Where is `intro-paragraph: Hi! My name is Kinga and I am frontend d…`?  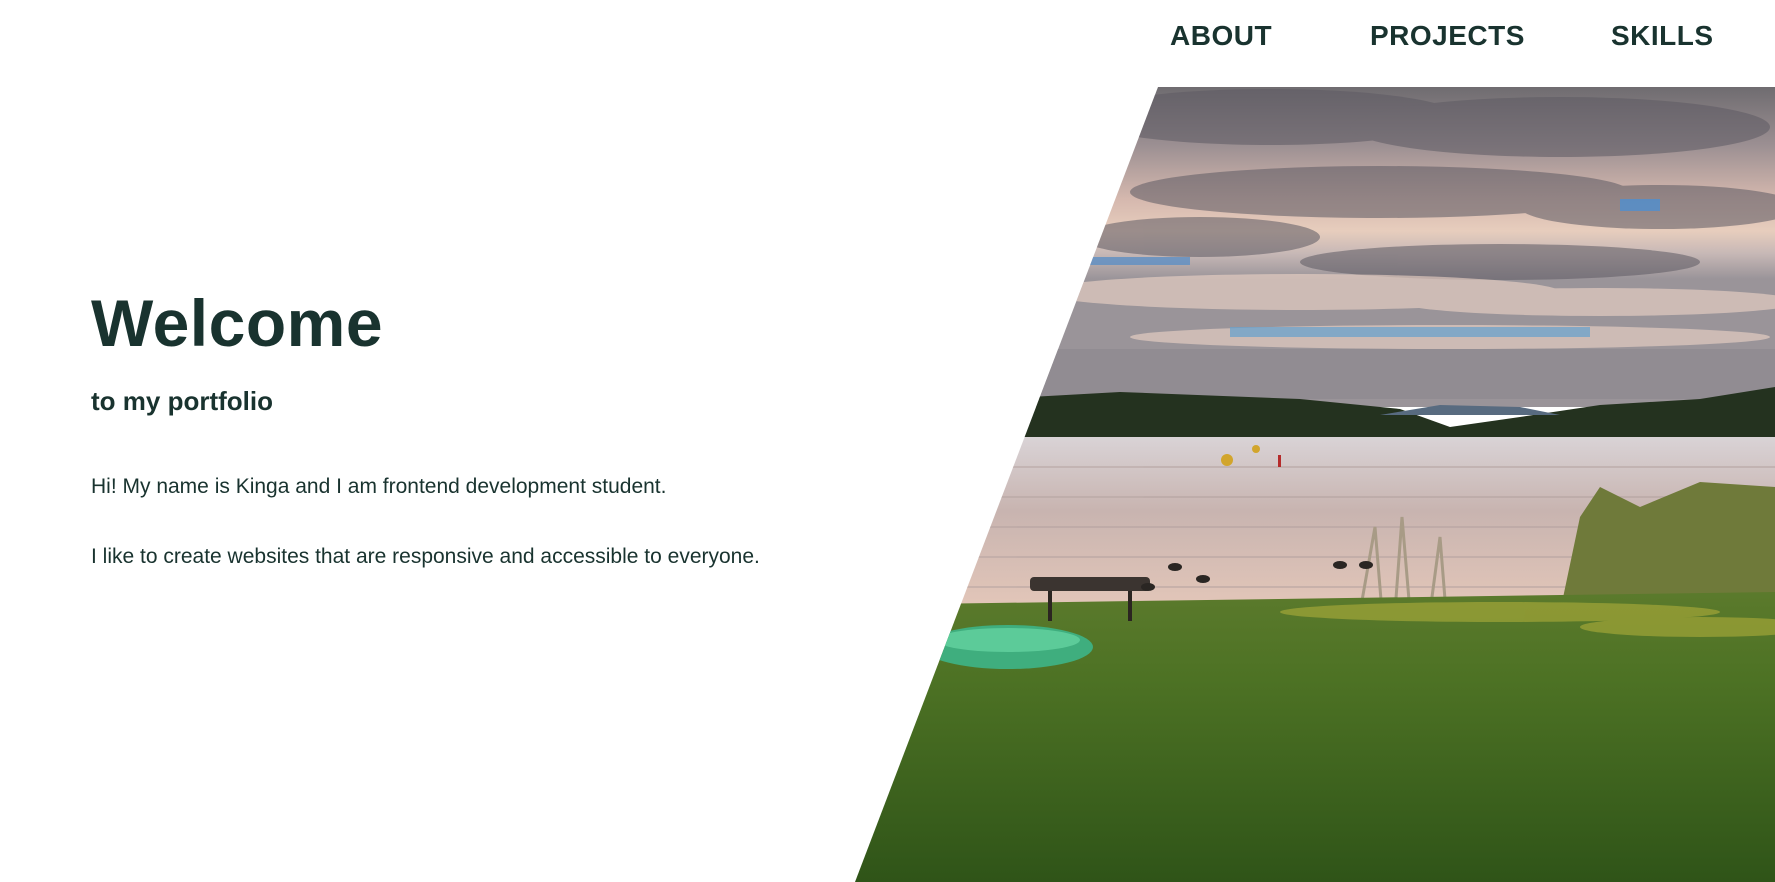 intro-paragraph: Hi! My name is Kinga and I am frontend d… is located at coordinates (379, 486).